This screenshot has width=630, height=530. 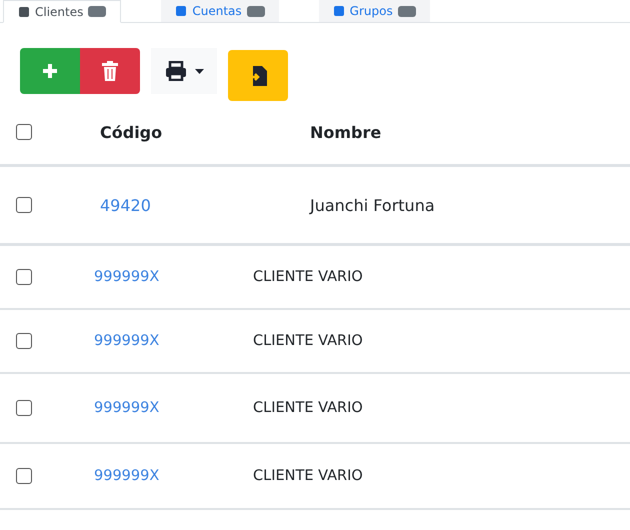 What do you see at coordinates (220, 11) in the screenshot?
I see `tab: Cuentas` at bounding box center [220, 11].